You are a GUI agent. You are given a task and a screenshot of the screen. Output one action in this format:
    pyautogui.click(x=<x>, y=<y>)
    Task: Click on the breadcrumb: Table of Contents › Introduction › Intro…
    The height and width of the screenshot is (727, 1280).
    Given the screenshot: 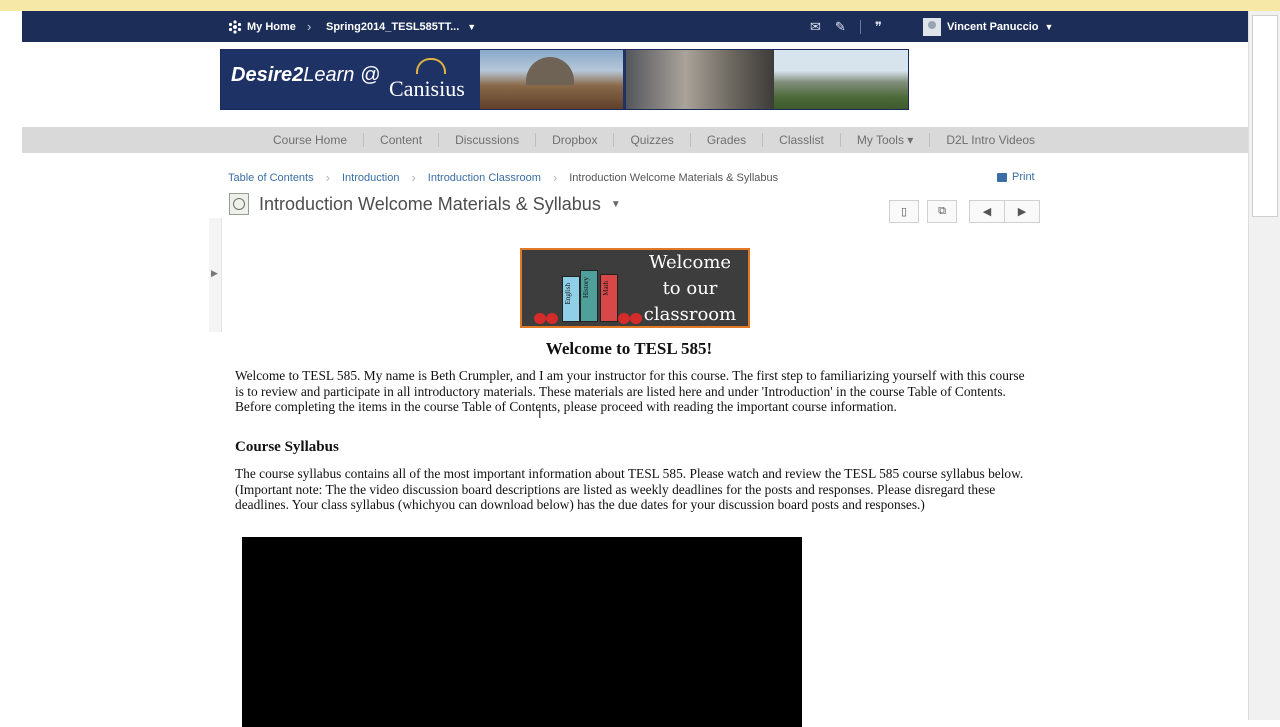 What is the action you would take?
    pyautogui.click(x=503, y=177)
    